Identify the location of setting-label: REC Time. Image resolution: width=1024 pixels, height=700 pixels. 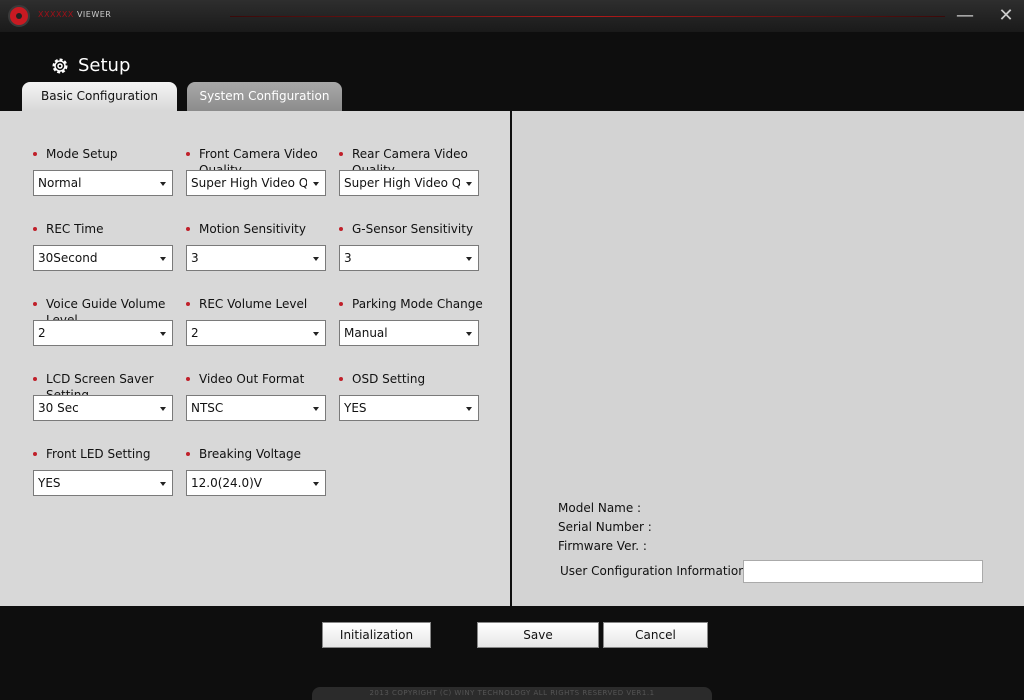
(75, 229).